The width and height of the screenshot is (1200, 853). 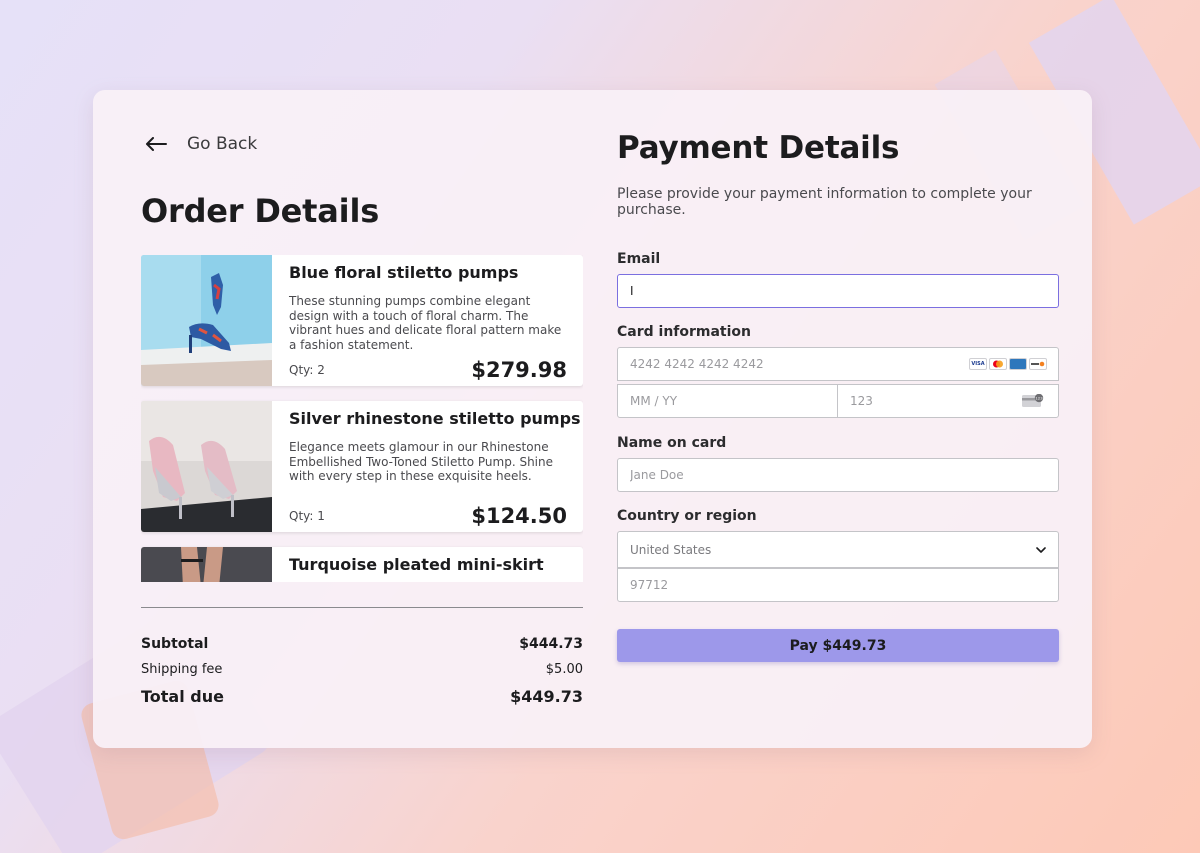 What do you see at coordinates (564, 669) in the screenshot?
I see `shipping-value: $5.00` at bounding box center [564, 669].